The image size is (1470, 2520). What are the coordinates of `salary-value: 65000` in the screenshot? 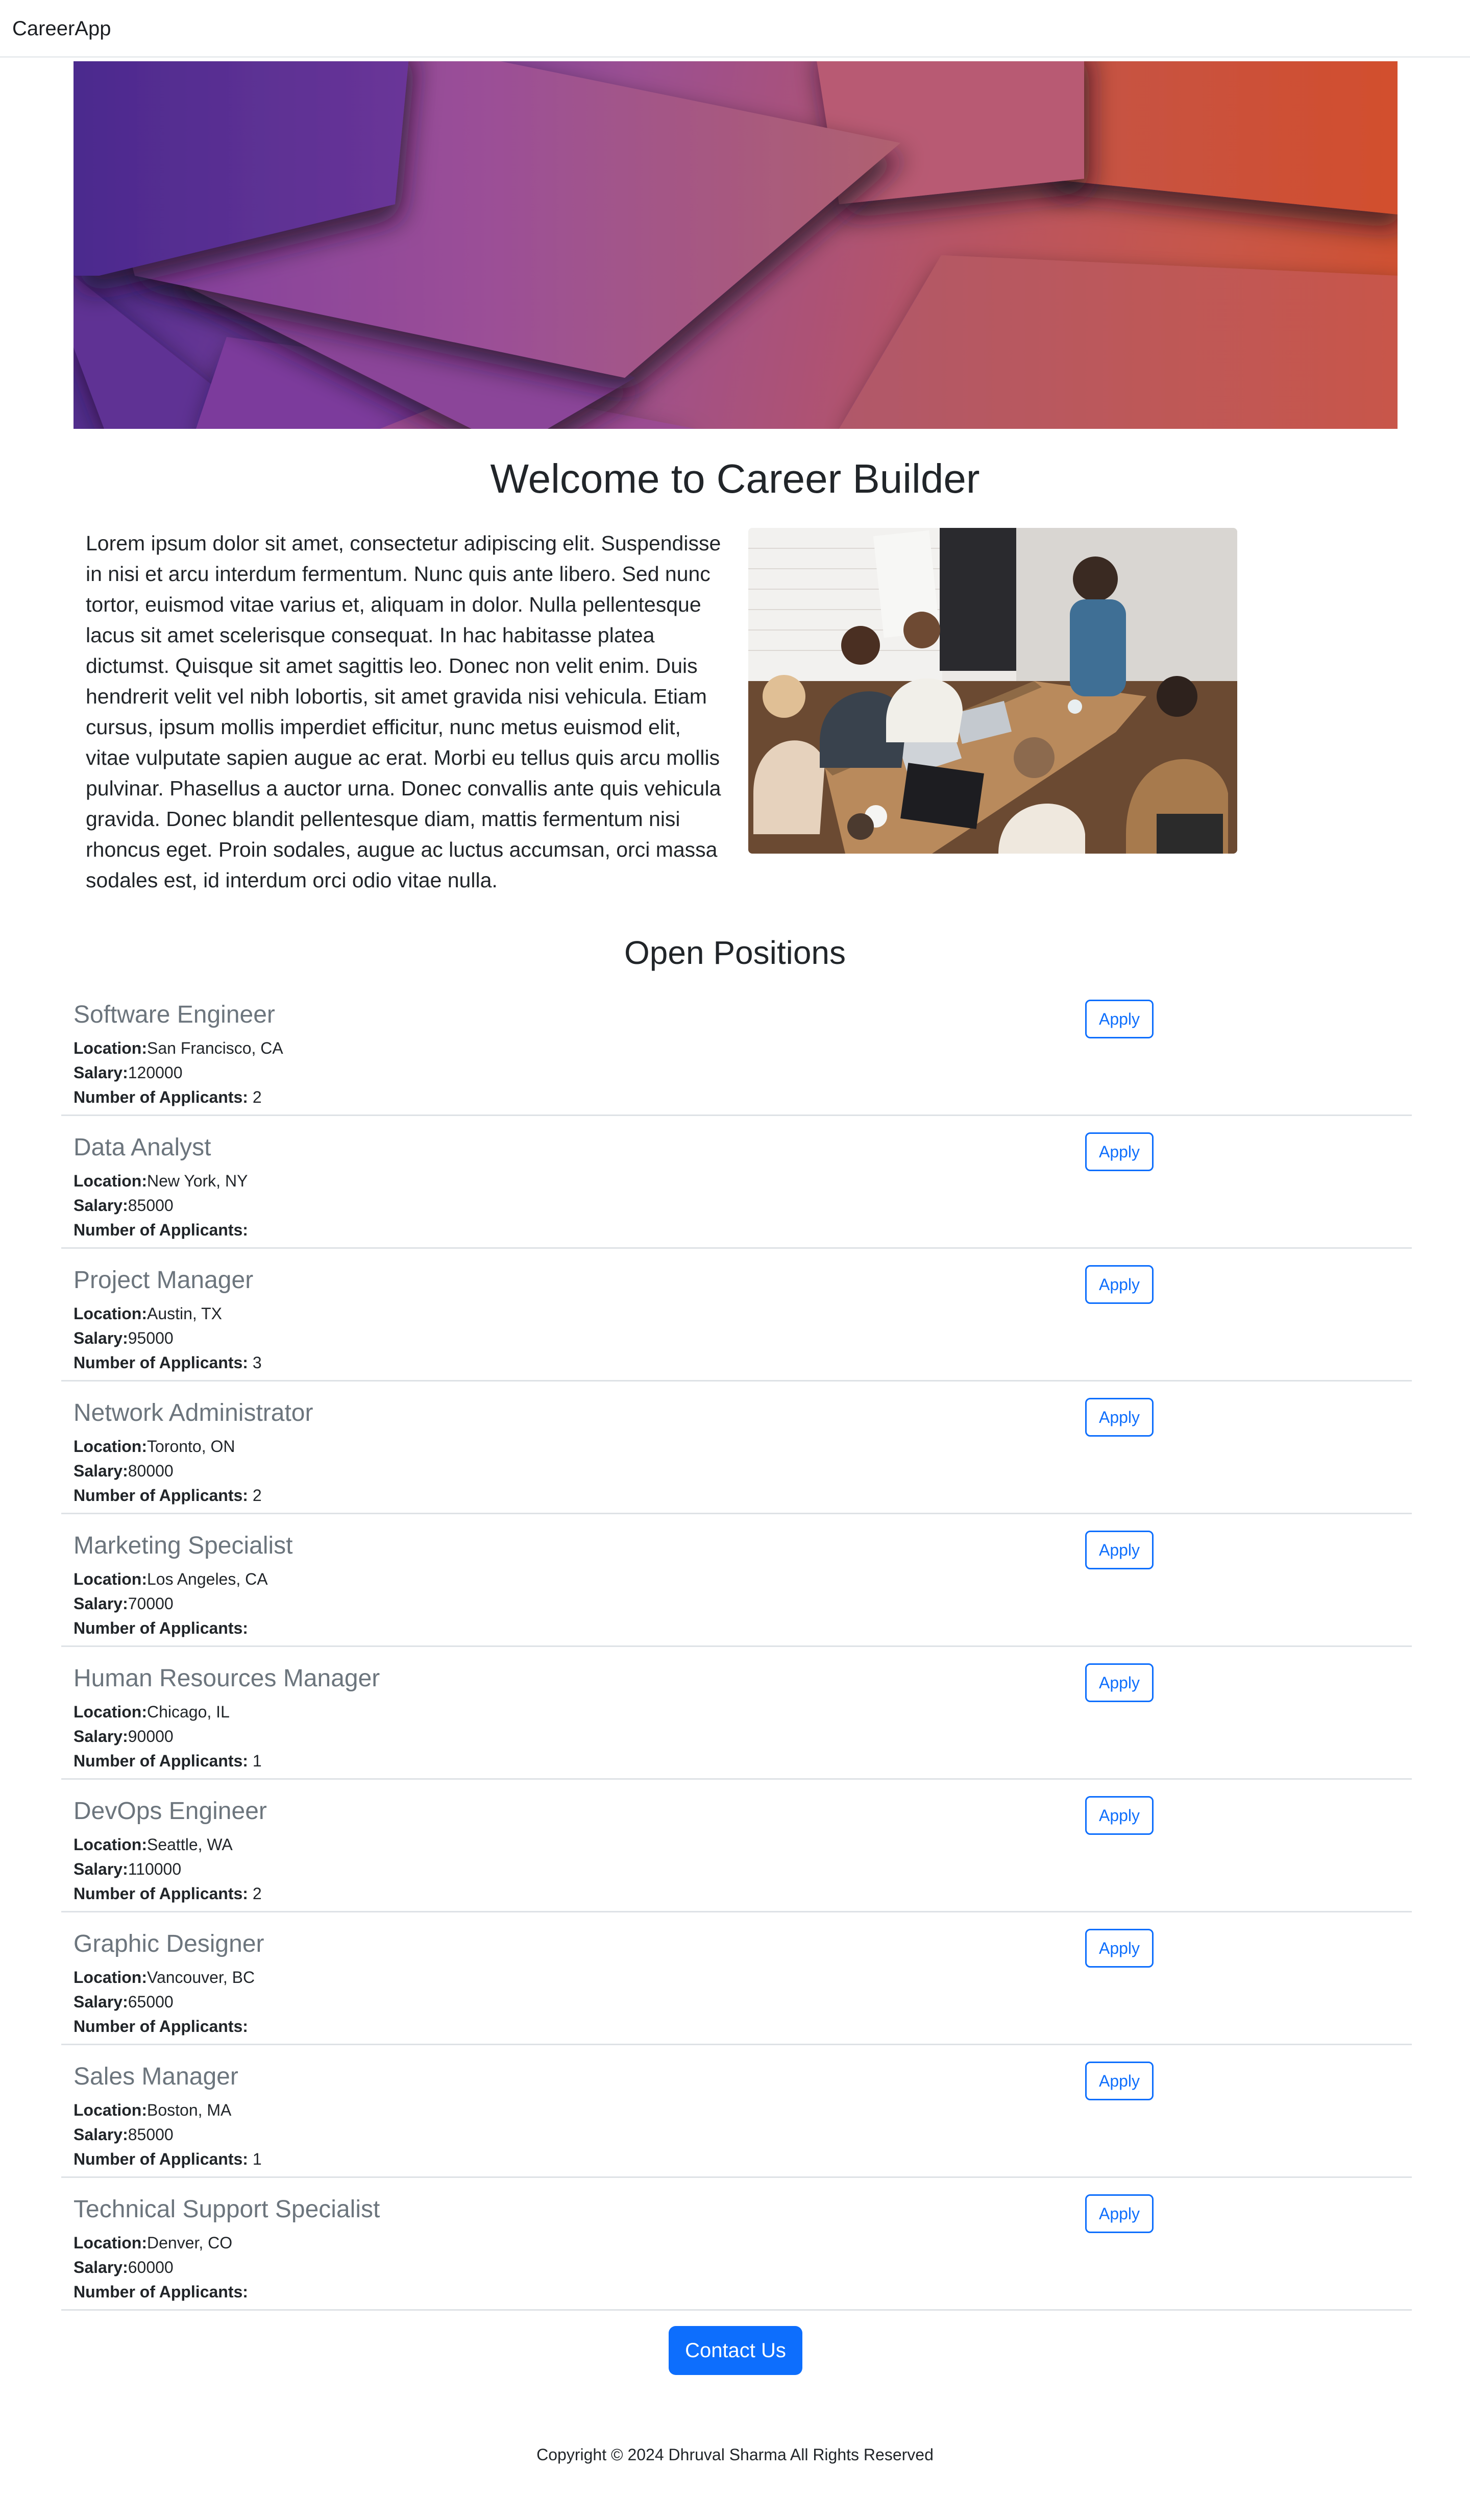 It's located at (151, 2002).